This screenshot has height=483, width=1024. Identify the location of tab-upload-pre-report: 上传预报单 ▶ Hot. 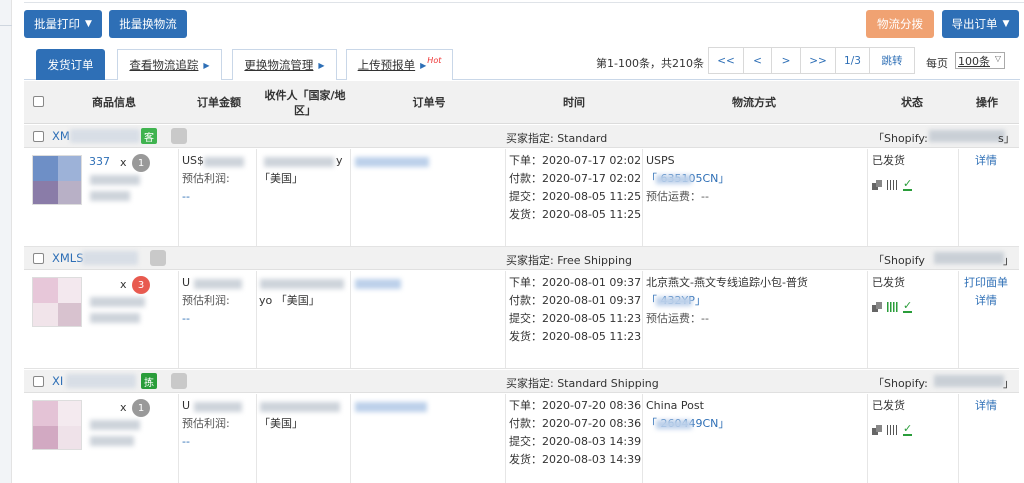
(399, 64).